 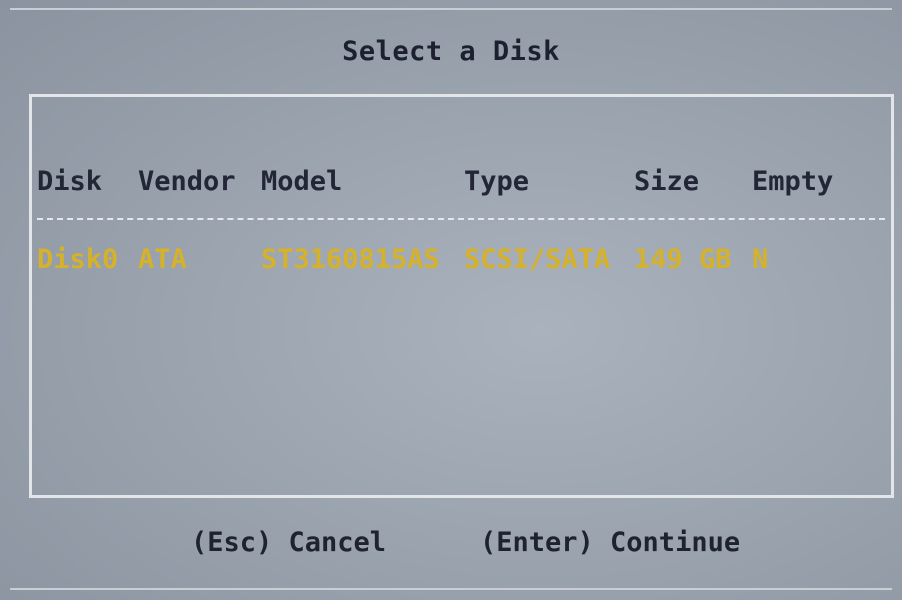 I want to click on header-divider, so click(x=461, y=219).